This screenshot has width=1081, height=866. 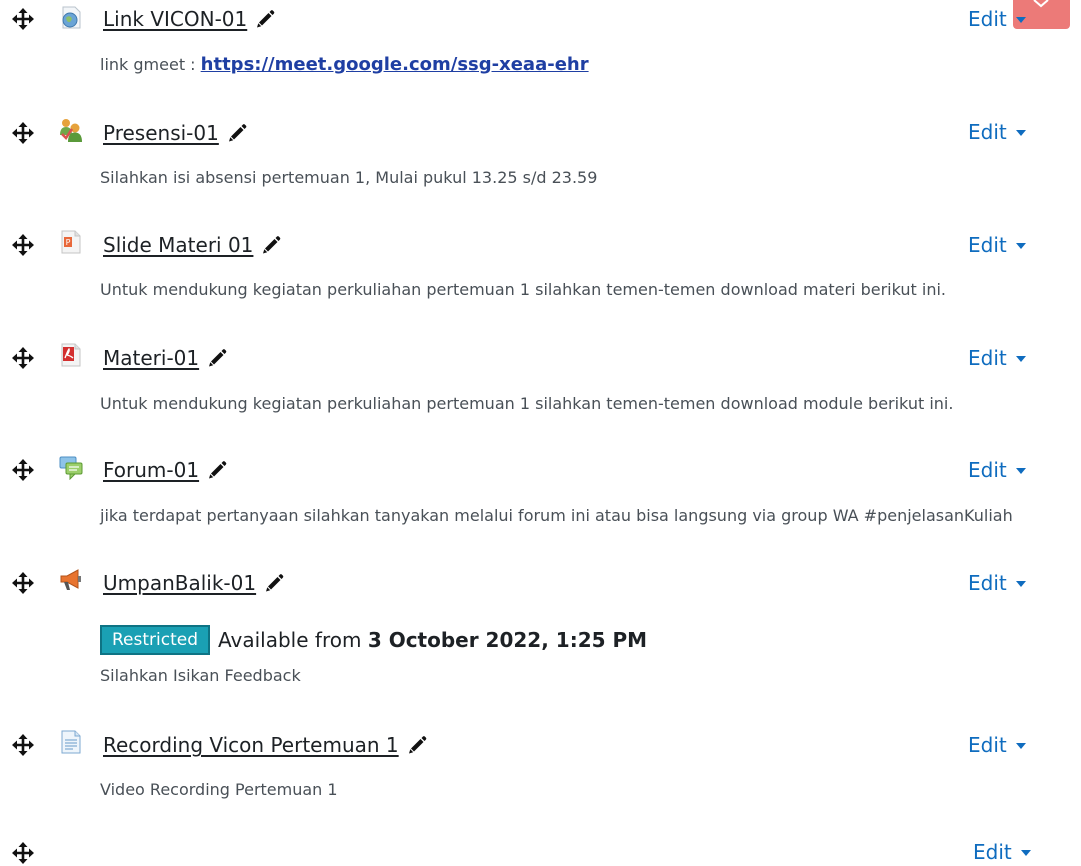 What do you see at coordinates (68, 242) in the screenshot?
I see `svg-text: P` at bounding box center [68, 242].